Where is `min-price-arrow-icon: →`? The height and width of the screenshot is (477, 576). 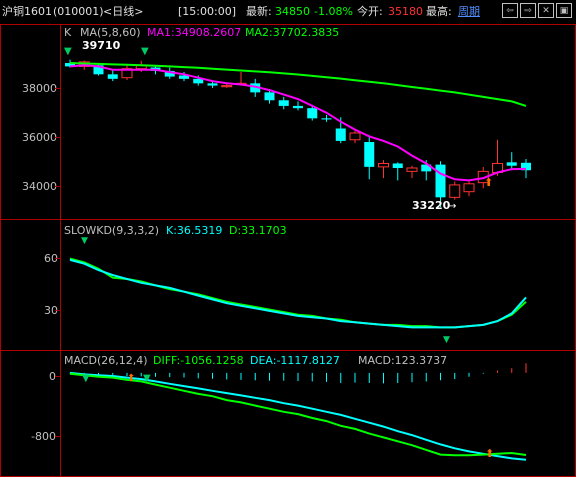
min-price-arrow-icon: → is located at coordinates (452, 206).